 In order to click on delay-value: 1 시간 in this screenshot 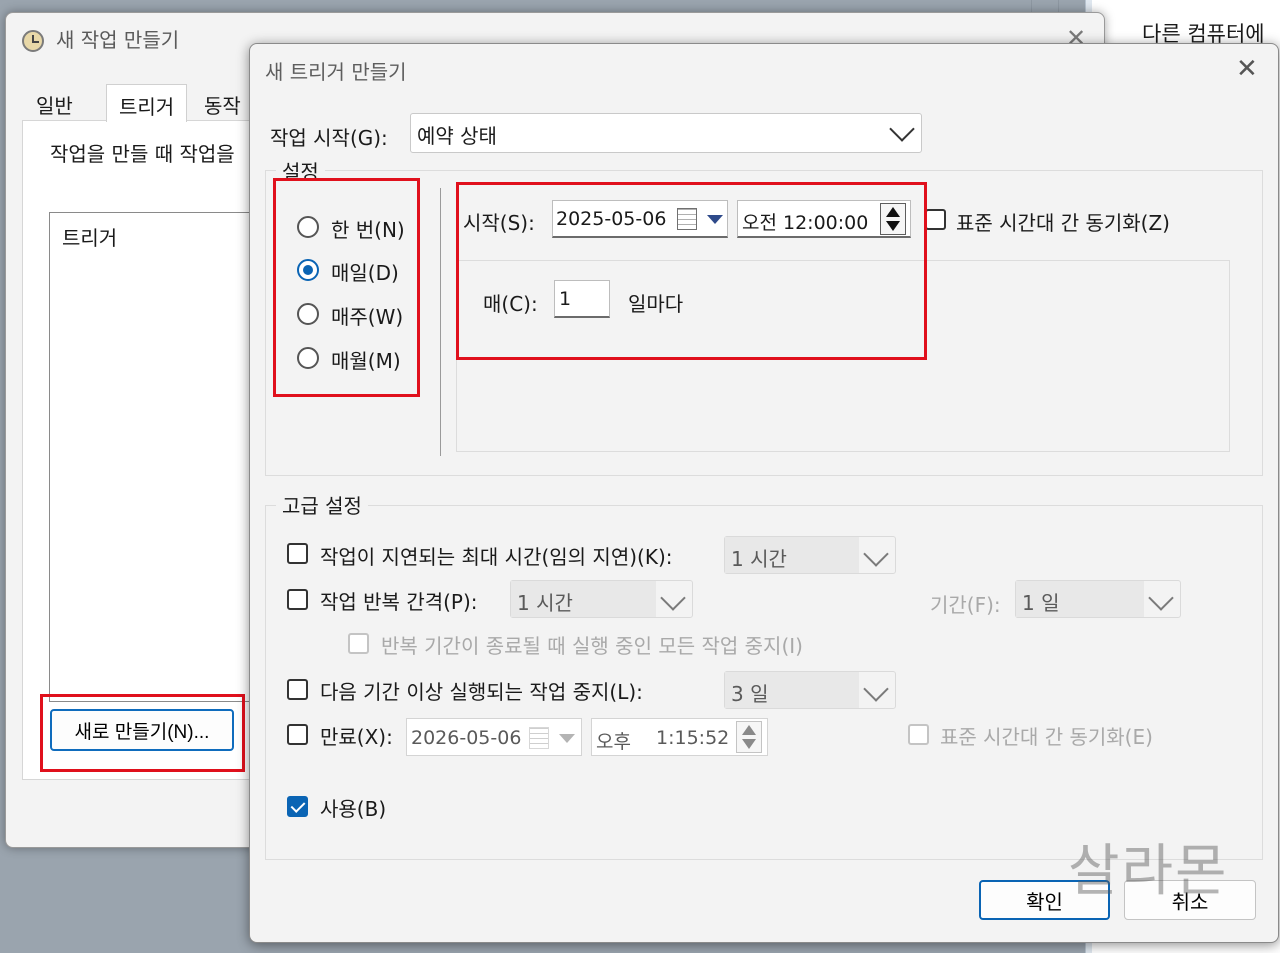, I will do `click(759, 559)`.